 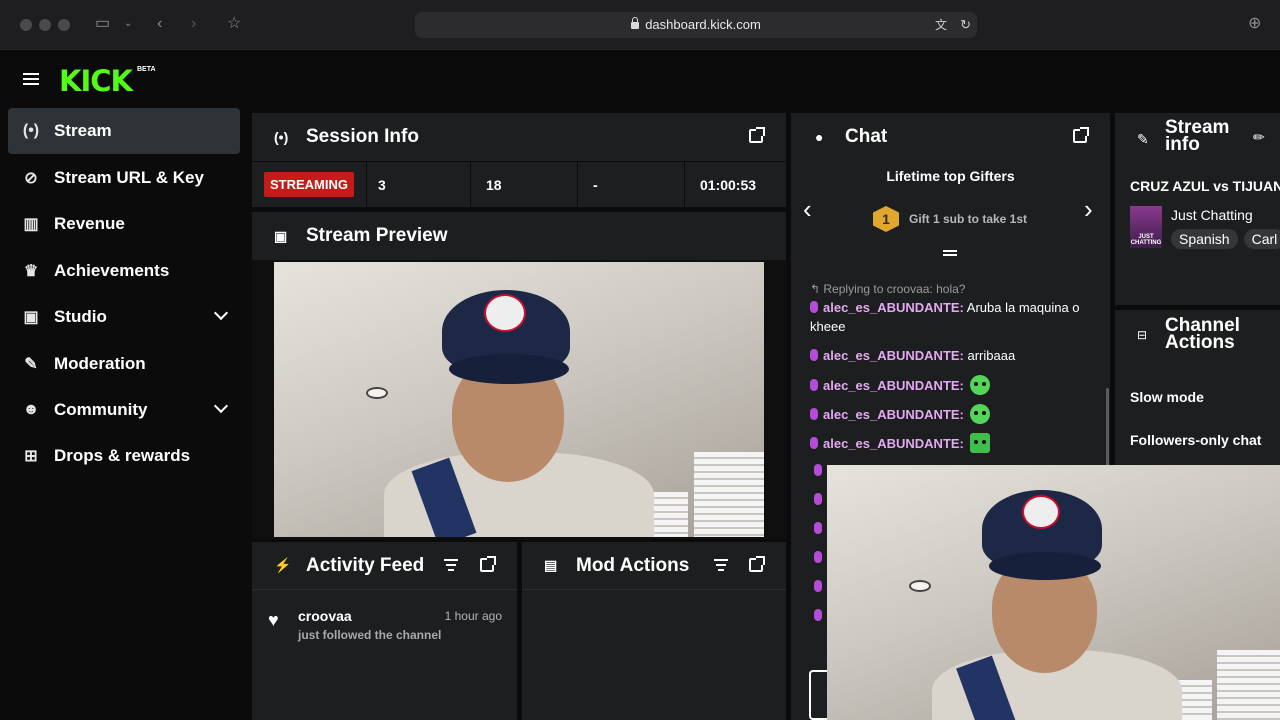 I want to click on close-window-button, so click(x=26, y=25).